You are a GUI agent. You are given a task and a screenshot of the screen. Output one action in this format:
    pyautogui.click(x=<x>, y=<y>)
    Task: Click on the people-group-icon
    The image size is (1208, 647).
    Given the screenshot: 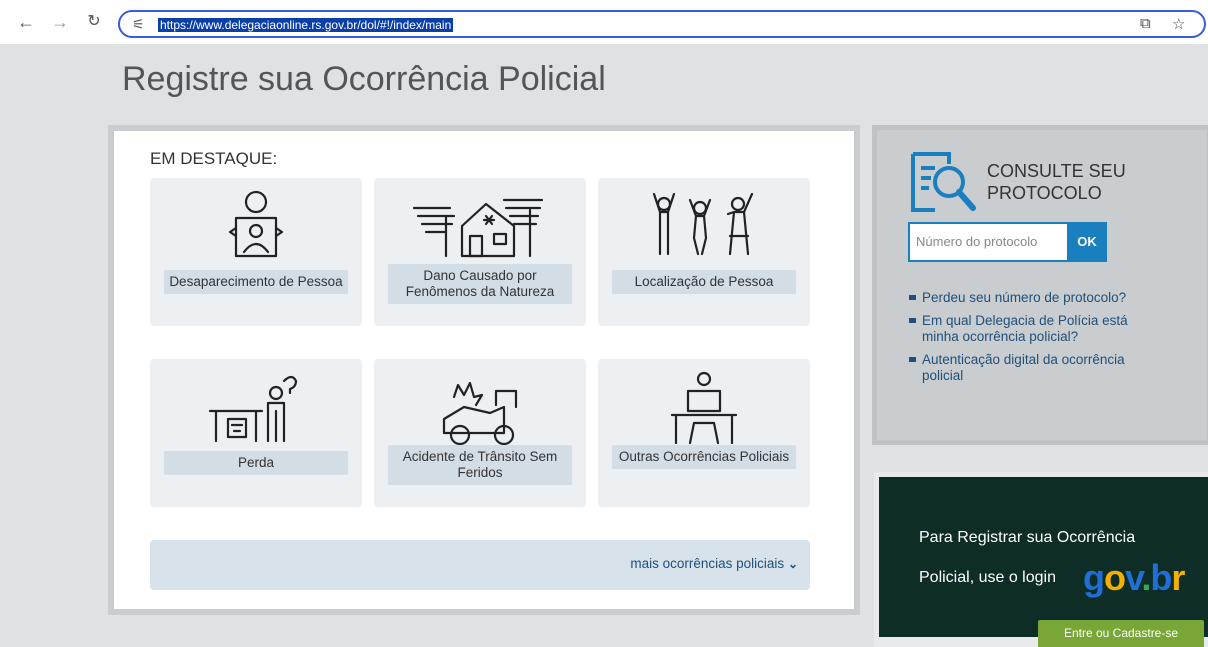 What is the action you would take?
    pyautogui.click(x=703, y=224)
    